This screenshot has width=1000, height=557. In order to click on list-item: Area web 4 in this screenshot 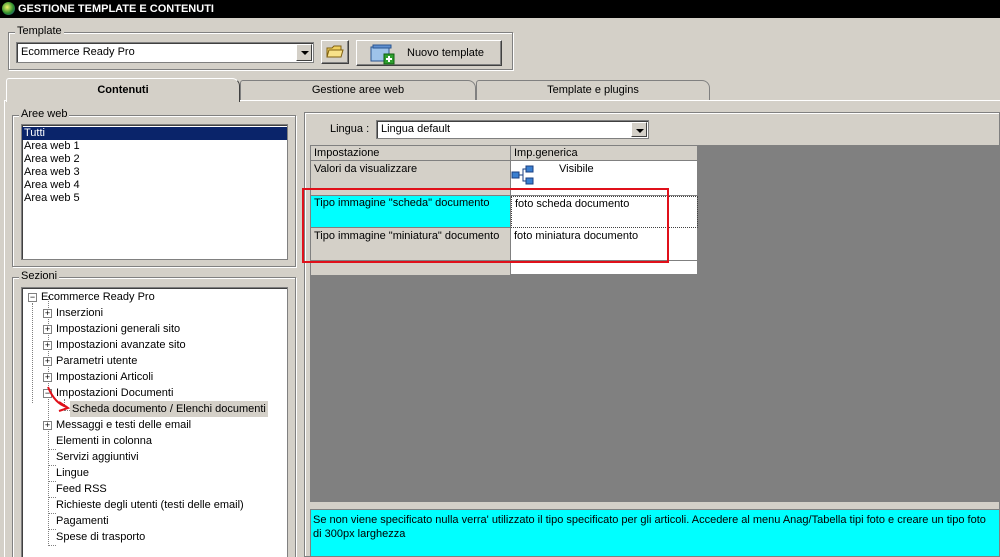, I will do `click(154, 185)`.